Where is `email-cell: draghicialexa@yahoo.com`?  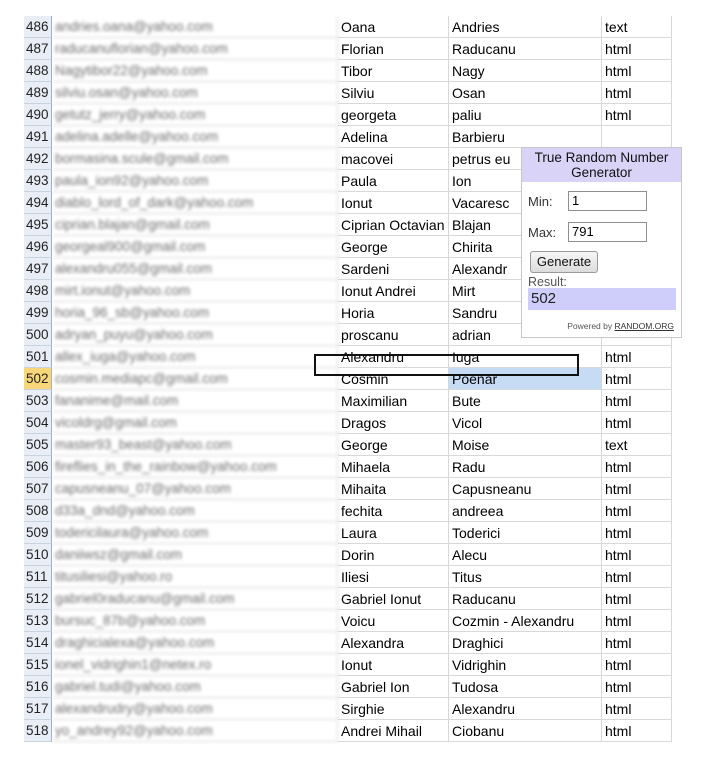
email-cell: draghicialexa@yahoo.com is located at coordinates (195, 643).